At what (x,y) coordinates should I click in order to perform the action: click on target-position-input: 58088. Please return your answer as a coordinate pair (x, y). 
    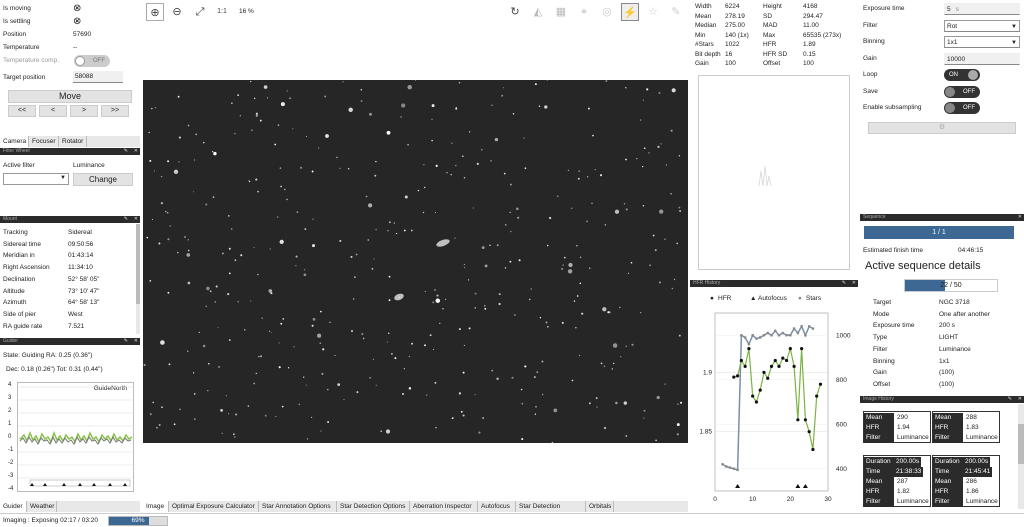
    Looking at the image, I should click on (98, 77).